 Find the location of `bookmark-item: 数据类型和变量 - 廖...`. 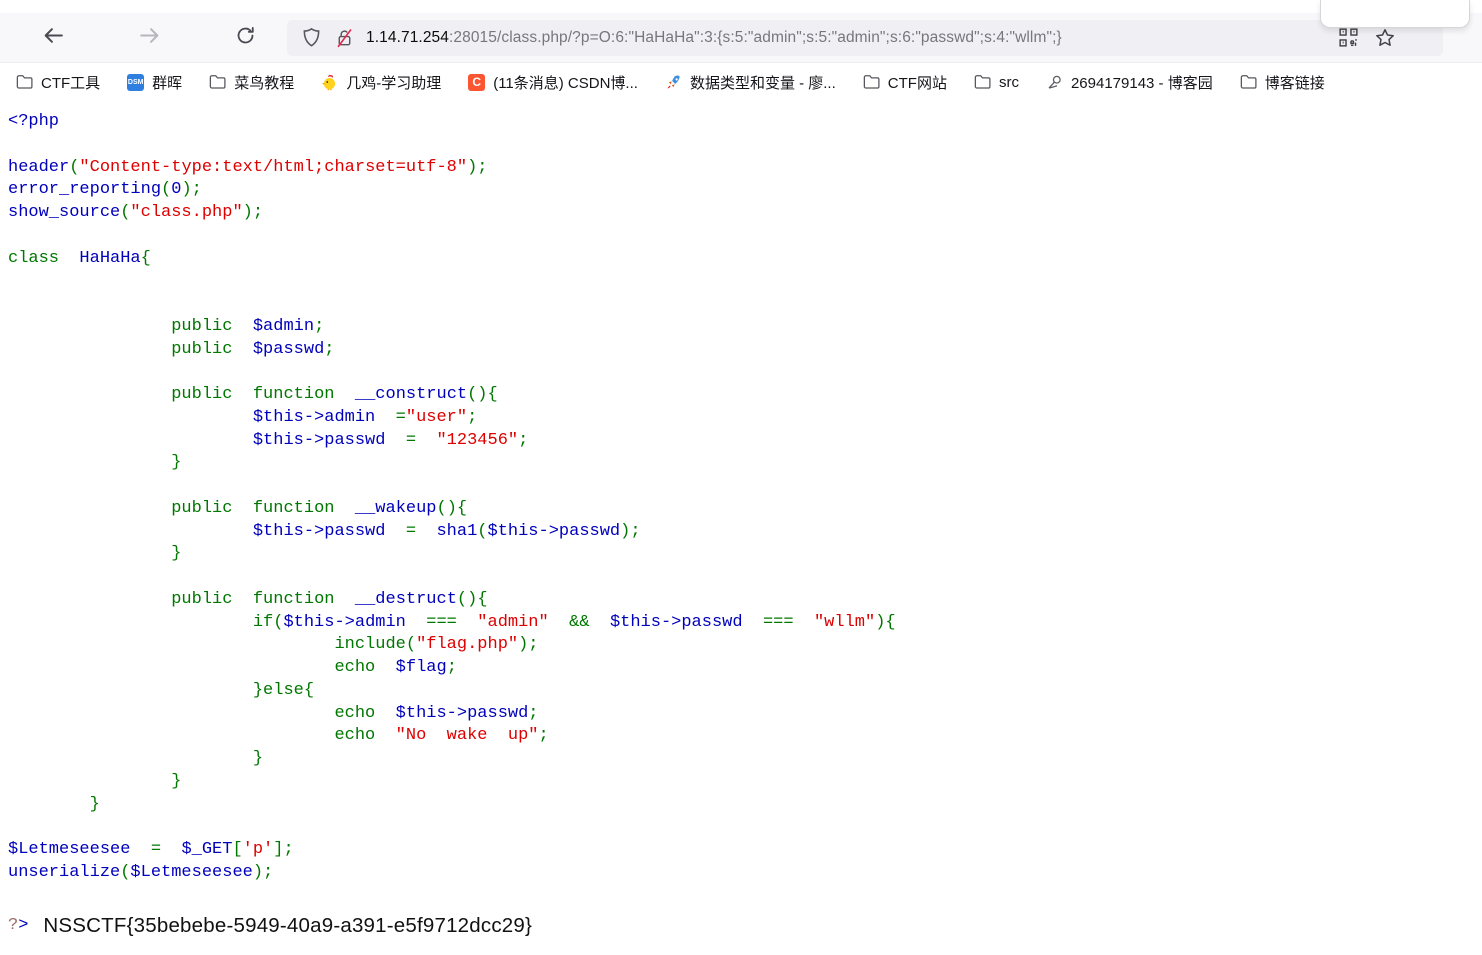

bookmark-item: 数据类型和变量 - 廖... is located at coordinates (750, 82).